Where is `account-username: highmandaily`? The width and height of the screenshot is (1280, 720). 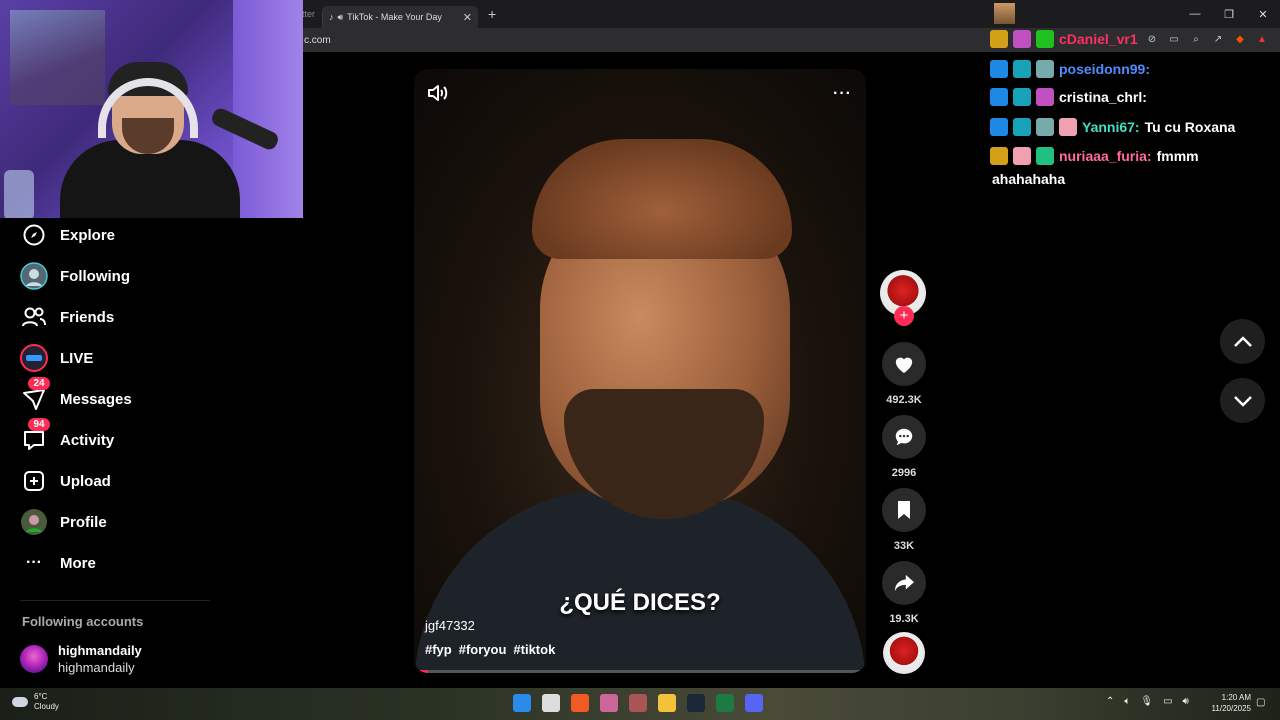 account-username: highmandaily is located at coordinates (100, 650).